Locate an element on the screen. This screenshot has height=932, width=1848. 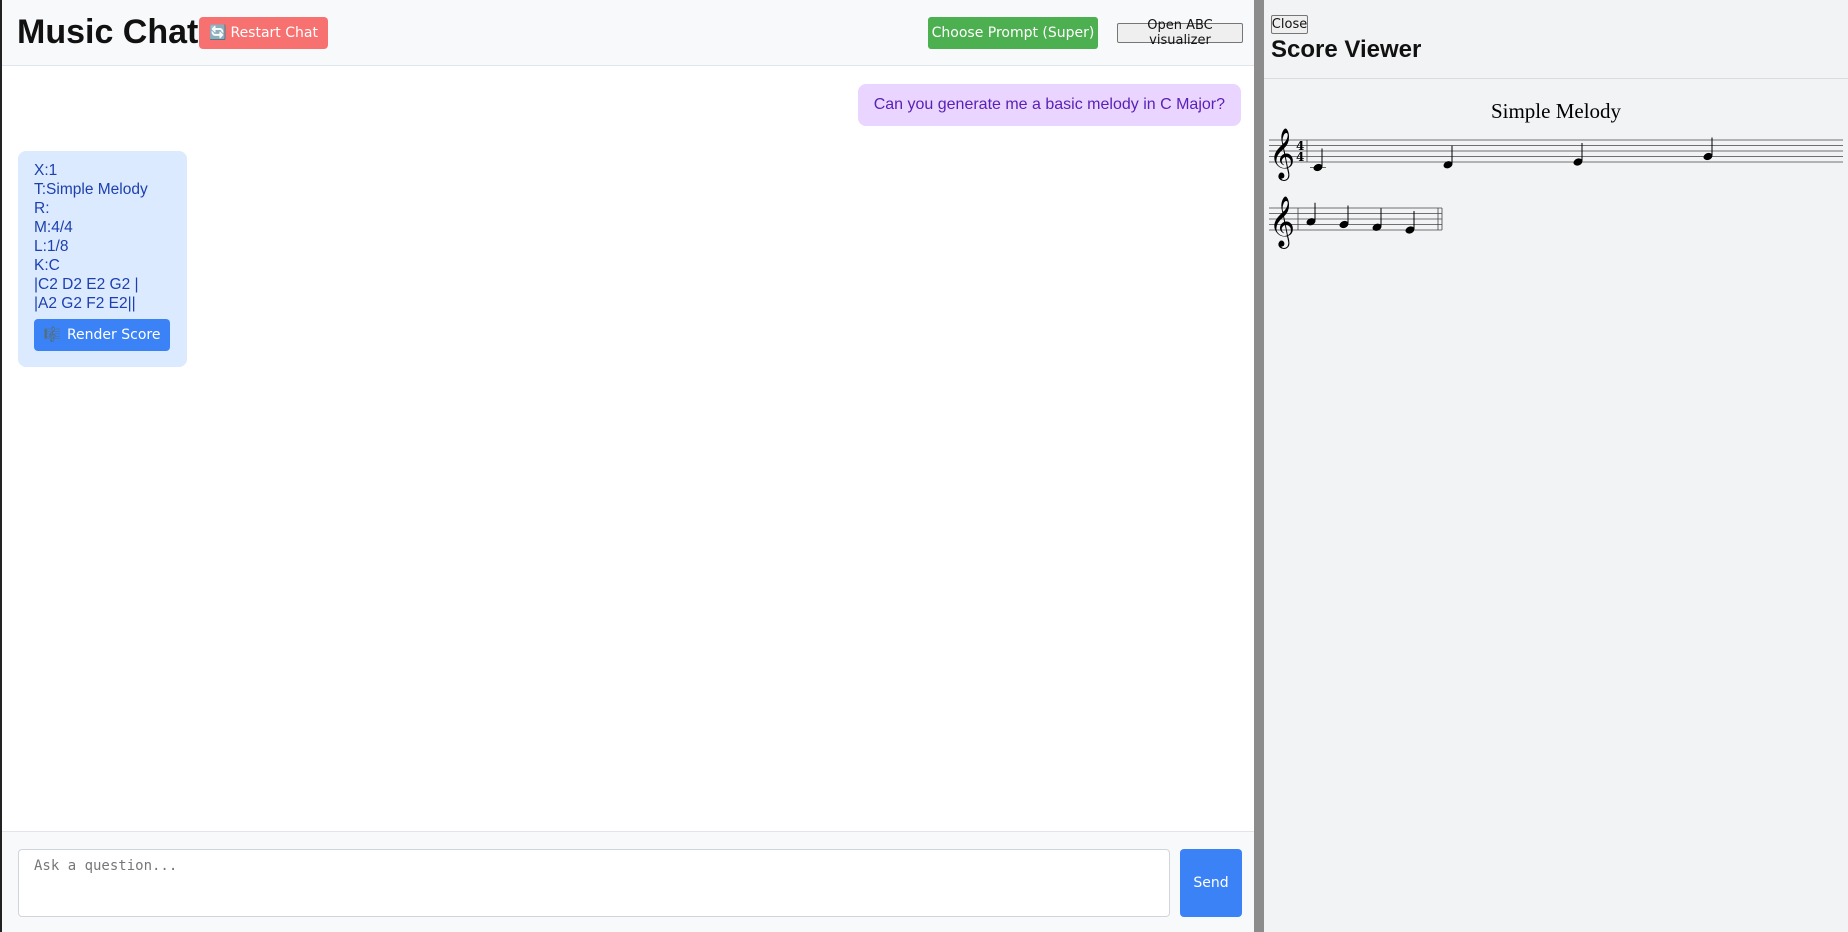
score-viewer-header: Close Score Viewer is located at coordinates (1556, 39).